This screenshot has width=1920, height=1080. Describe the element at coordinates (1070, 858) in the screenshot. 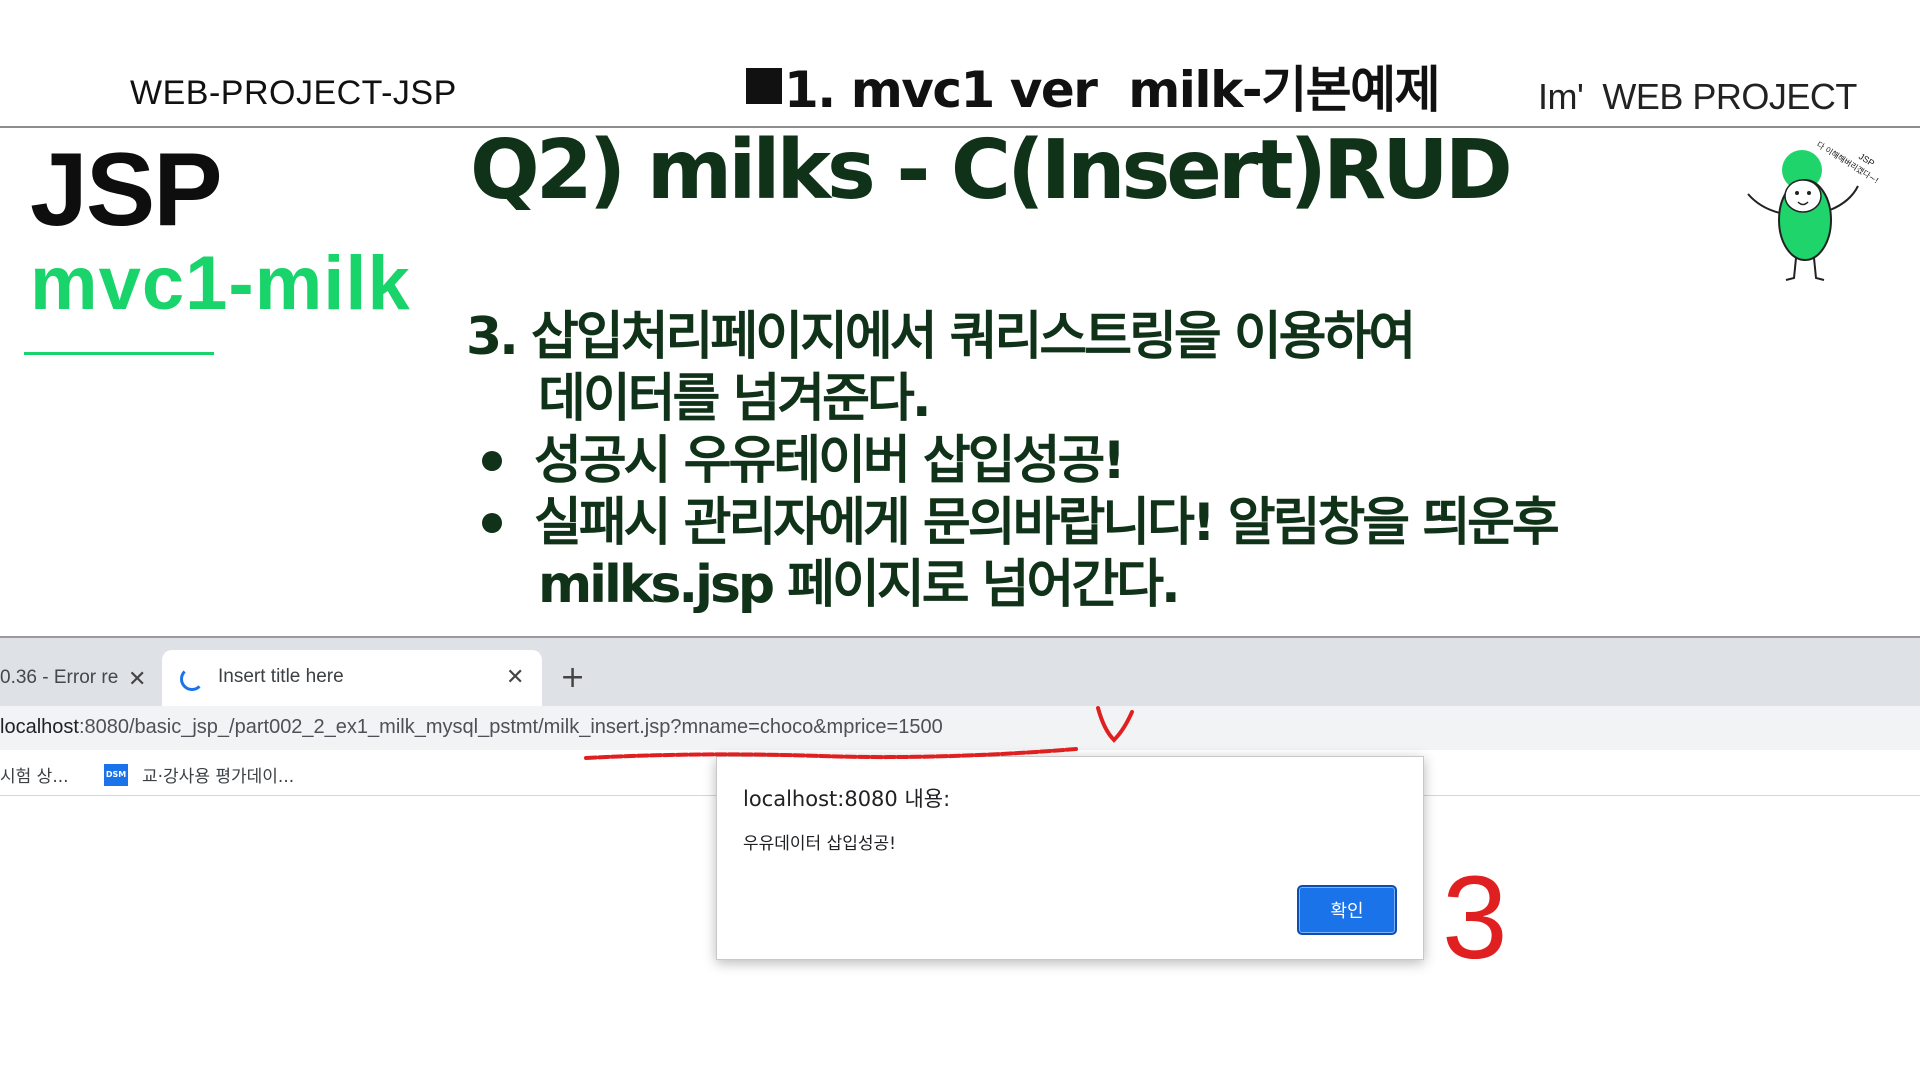

I see `alert-dialog: localhost:8080 내용: 우유데이터 삽입성공! 확인` at that location.